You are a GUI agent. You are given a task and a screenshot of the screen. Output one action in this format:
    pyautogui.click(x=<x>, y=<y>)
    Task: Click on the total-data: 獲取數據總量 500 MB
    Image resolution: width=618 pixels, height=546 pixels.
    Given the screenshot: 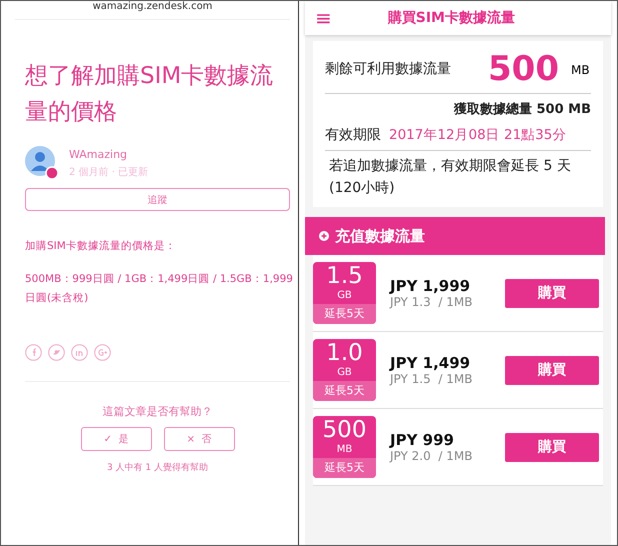 What is the action you would take?
    pyautogui.click(x=522, y=109)
    